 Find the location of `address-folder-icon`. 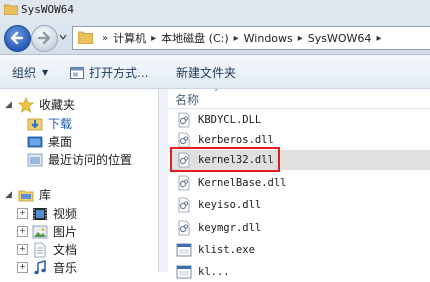

address-folder-icon is located at coordinates (85, 37).